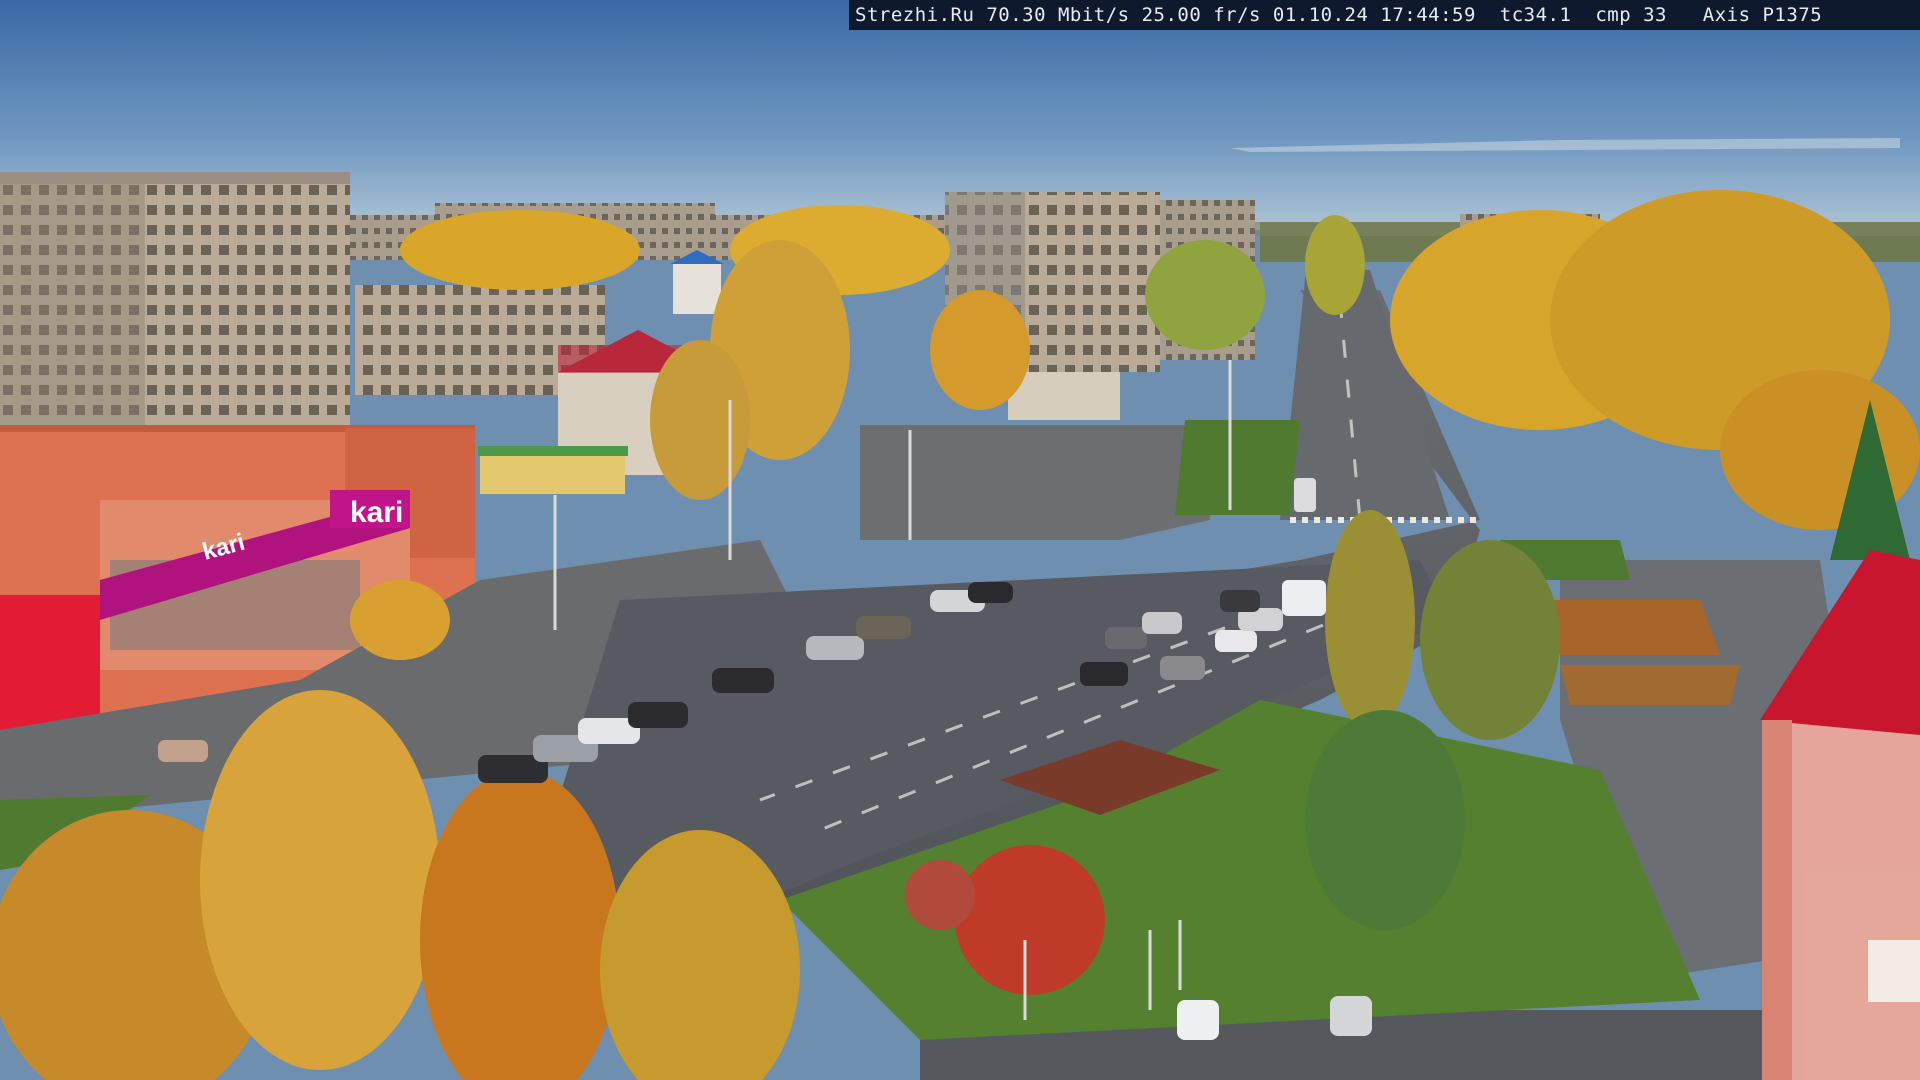  Describe the element at coordinates (915, 15) in the screenshot. I see `osd-site: Strezhi.Ru` at that location.